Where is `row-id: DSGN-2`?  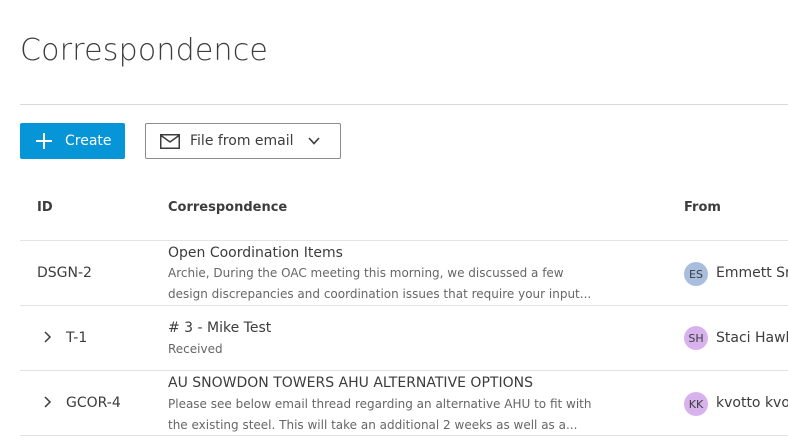
row-id: DSGN-2 is located at coordinates (64, 273).